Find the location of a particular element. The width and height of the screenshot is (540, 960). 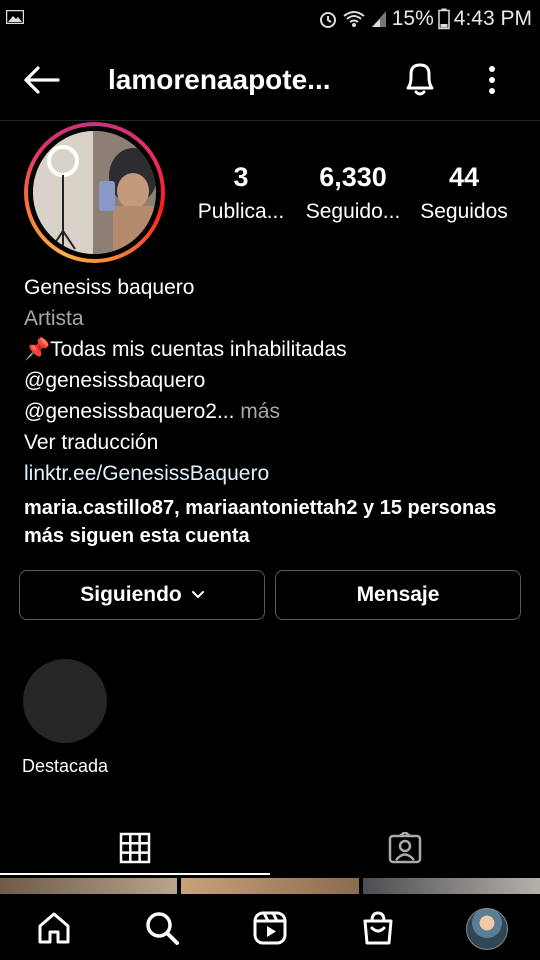

stat-followers-value: 6,330 is located at coordinates (353, 177).